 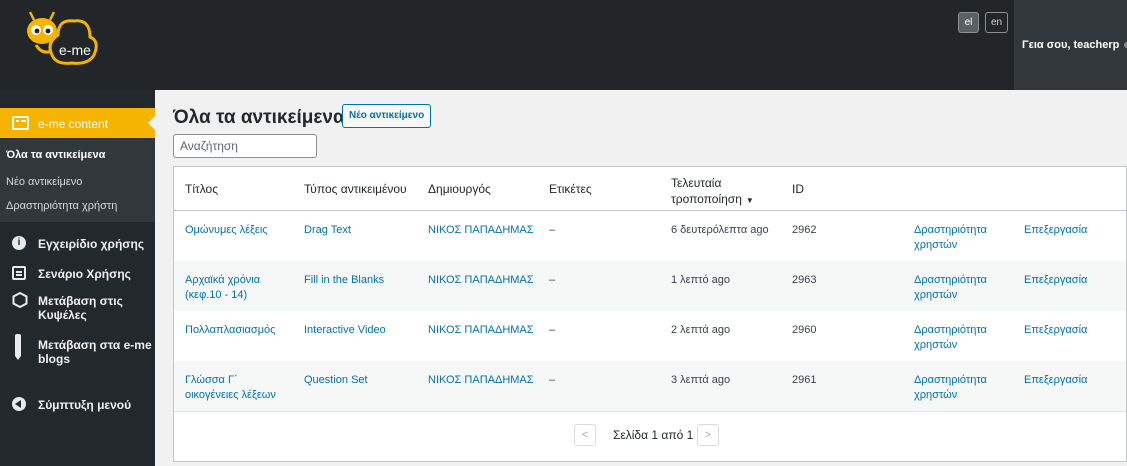 What do you see at coordinates (62, 38) in the screenshot?
I see `bee-logo-icon: e-me` at bounding box center [62, 38].